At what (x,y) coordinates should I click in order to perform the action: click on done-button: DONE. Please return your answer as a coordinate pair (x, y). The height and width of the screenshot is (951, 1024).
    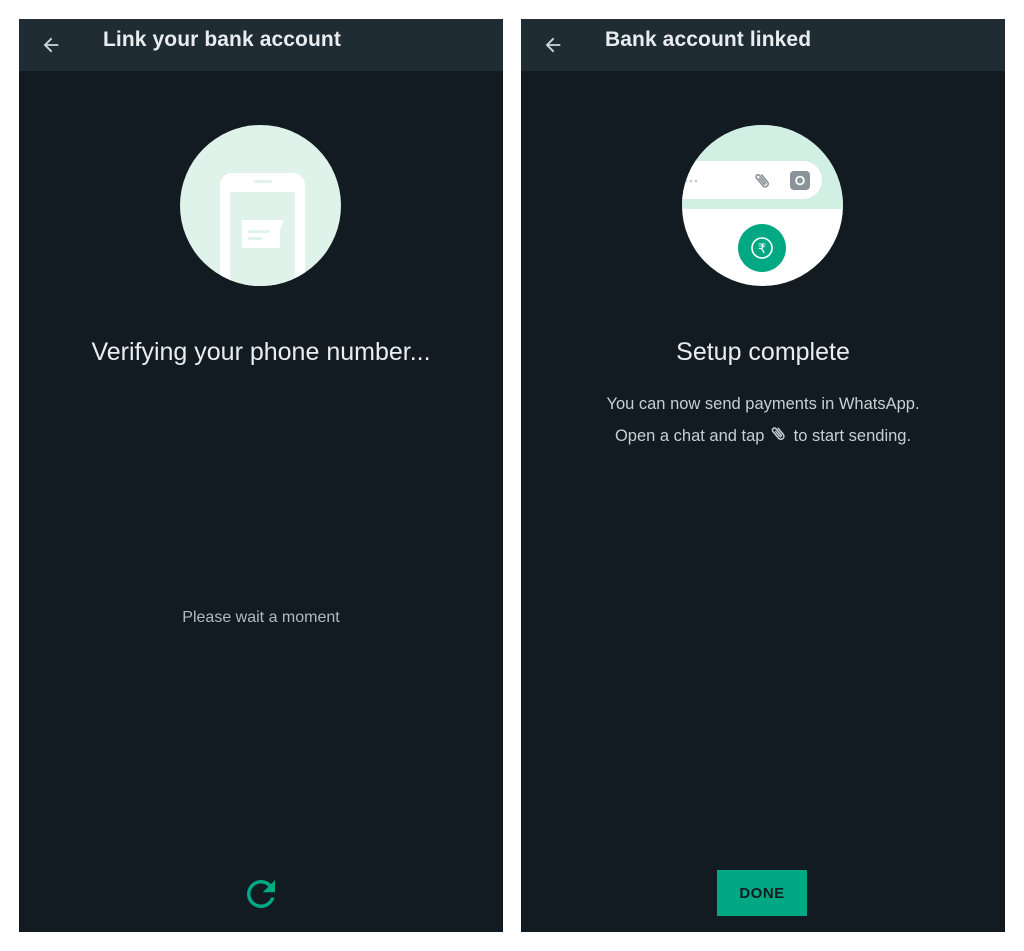
    Looking at the image, I should click on (762, 893).